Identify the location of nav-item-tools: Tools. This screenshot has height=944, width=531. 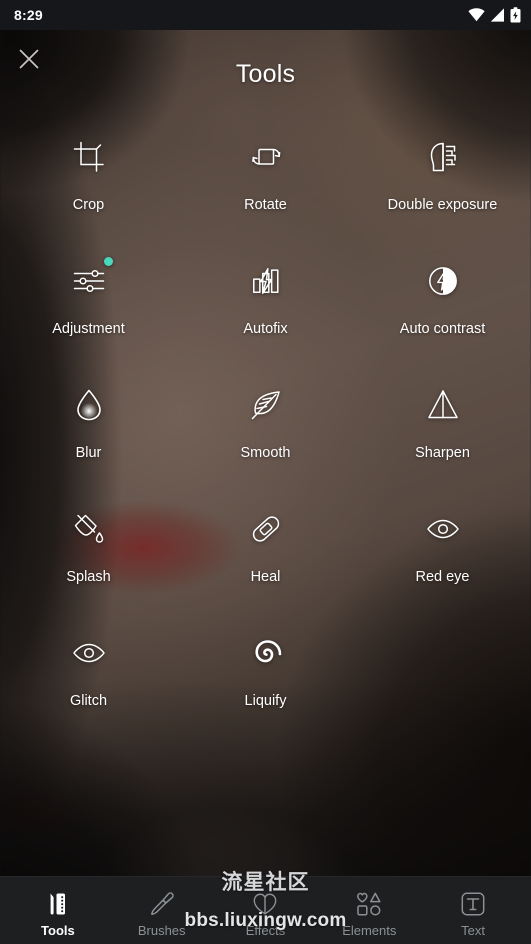
(58, 910).